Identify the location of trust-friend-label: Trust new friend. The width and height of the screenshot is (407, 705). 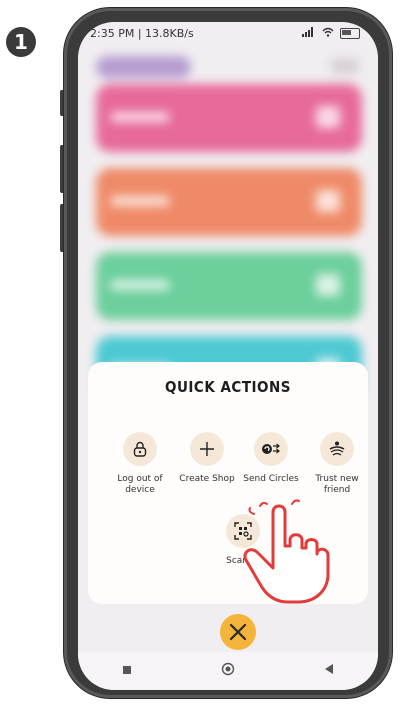
(337, 484).